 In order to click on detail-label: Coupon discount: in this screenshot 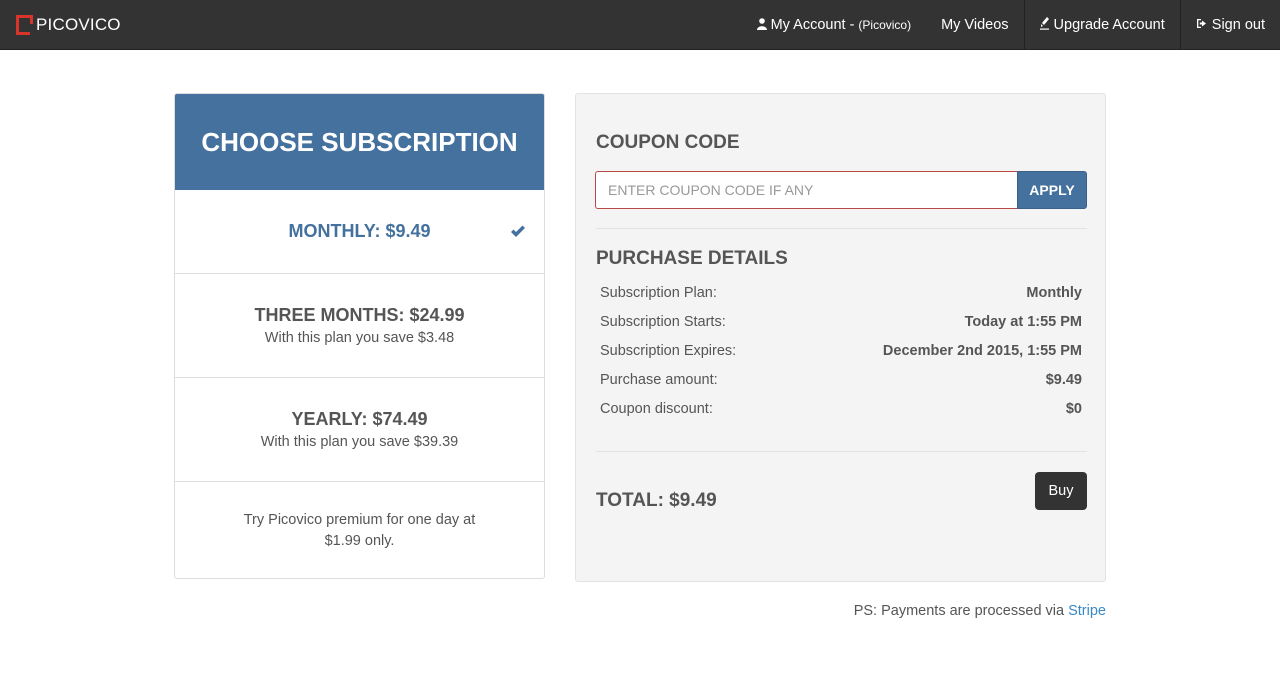, I will do `click(656, 409)`.